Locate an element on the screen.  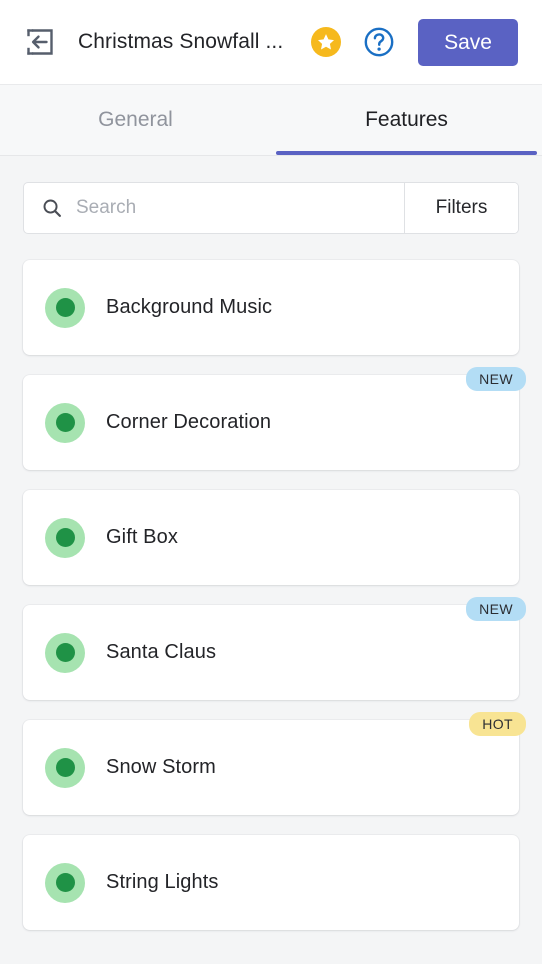
feature-card: Santa Claus NEW is located at coordinates (274, 648).